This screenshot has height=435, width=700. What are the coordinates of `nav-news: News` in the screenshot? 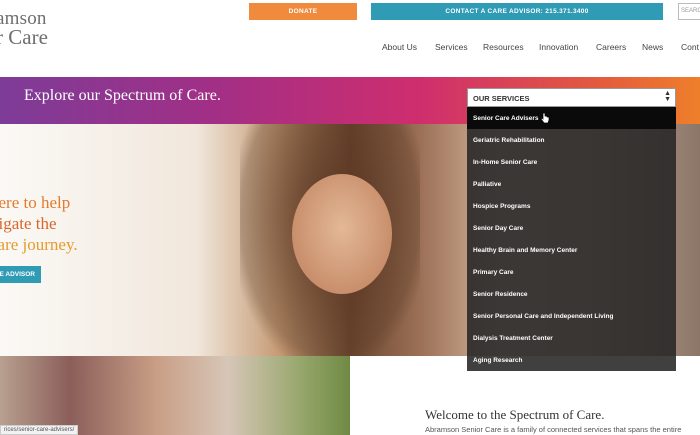 It's located at (652, 47).